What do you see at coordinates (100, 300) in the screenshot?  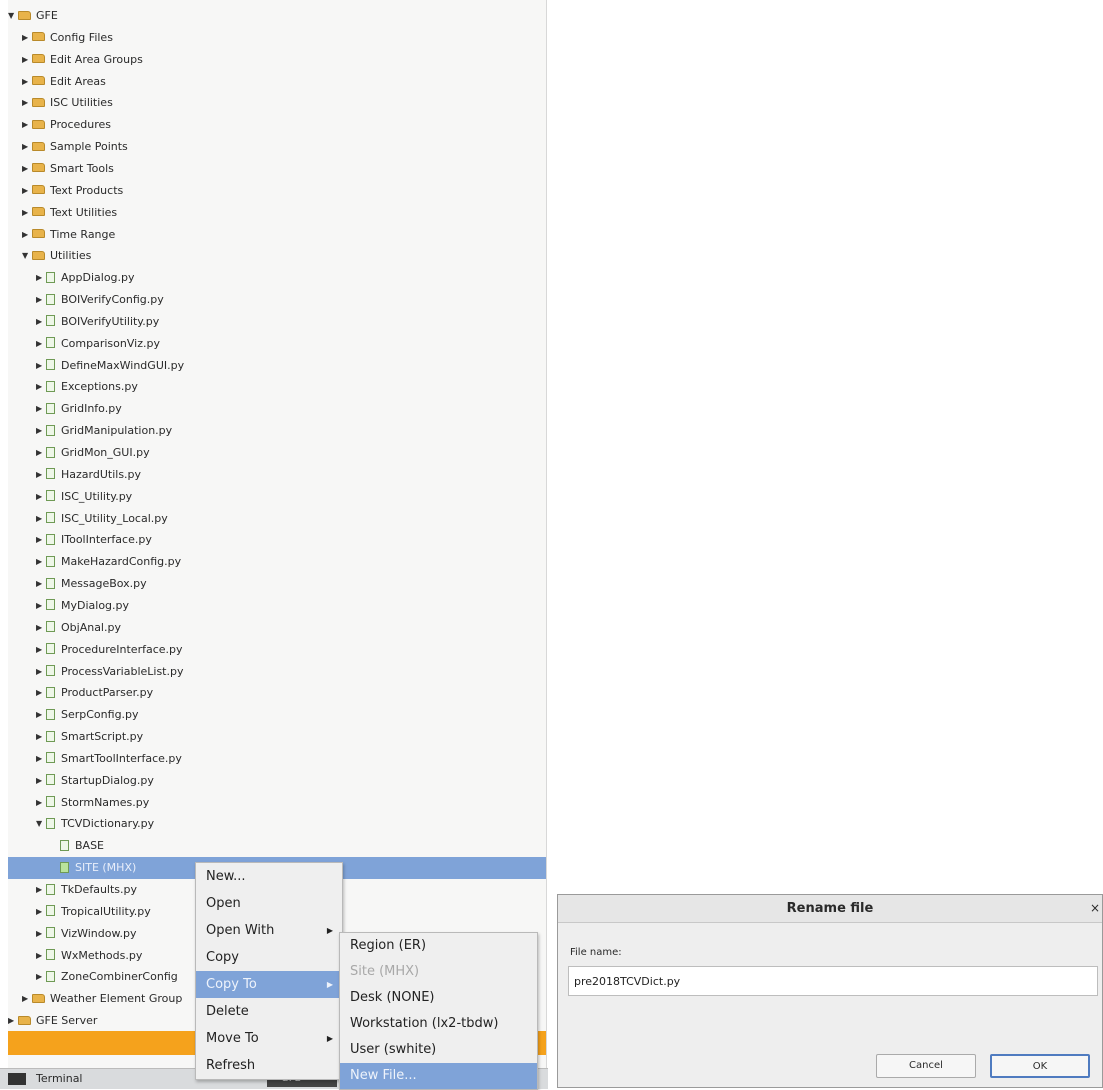 I see `tree-item: ▶ BOIVerifyConfig.py` at bounding box center [100, 300].